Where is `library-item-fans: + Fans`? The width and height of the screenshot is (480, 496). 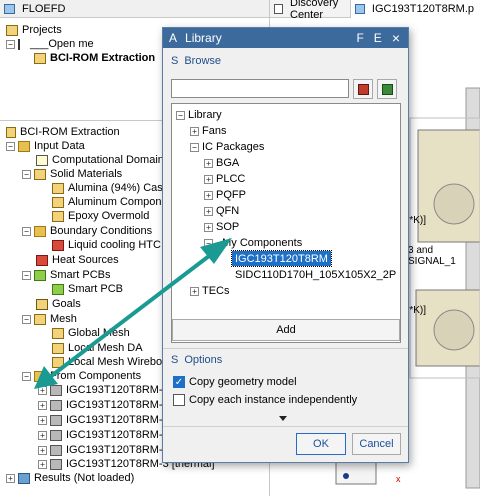 library-item-fans: + Fans is located at coordinates (208, 131).